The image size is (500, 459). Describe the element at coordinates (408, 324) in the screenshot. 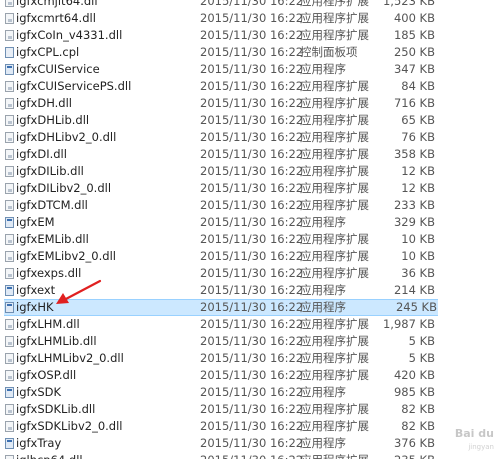

I see `file-size: 1,987 KB` at that location.